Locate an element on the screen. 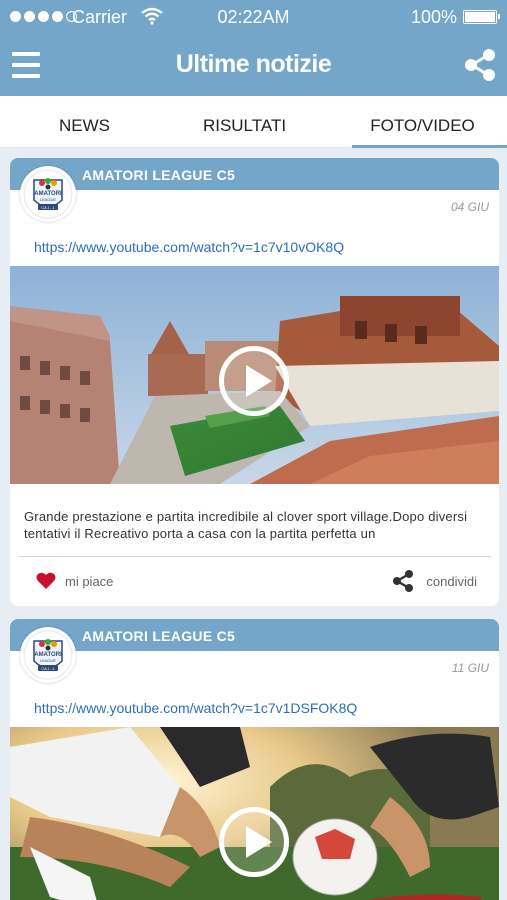  status-bar: Carrier 02:22AM 100% is located at coordinates (253, 17).